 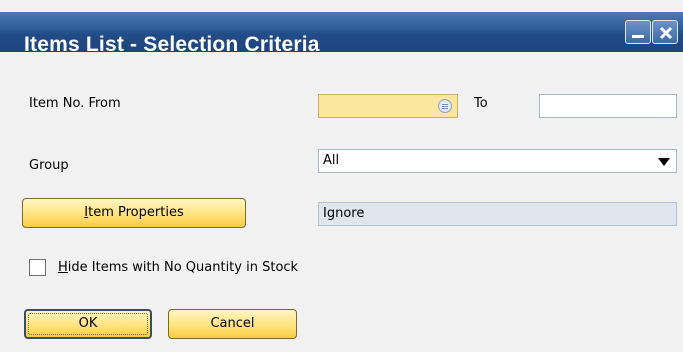 I want to click on hide-items-label: Hide Items with No Quantity in Stock, so click(x=178, y=267).